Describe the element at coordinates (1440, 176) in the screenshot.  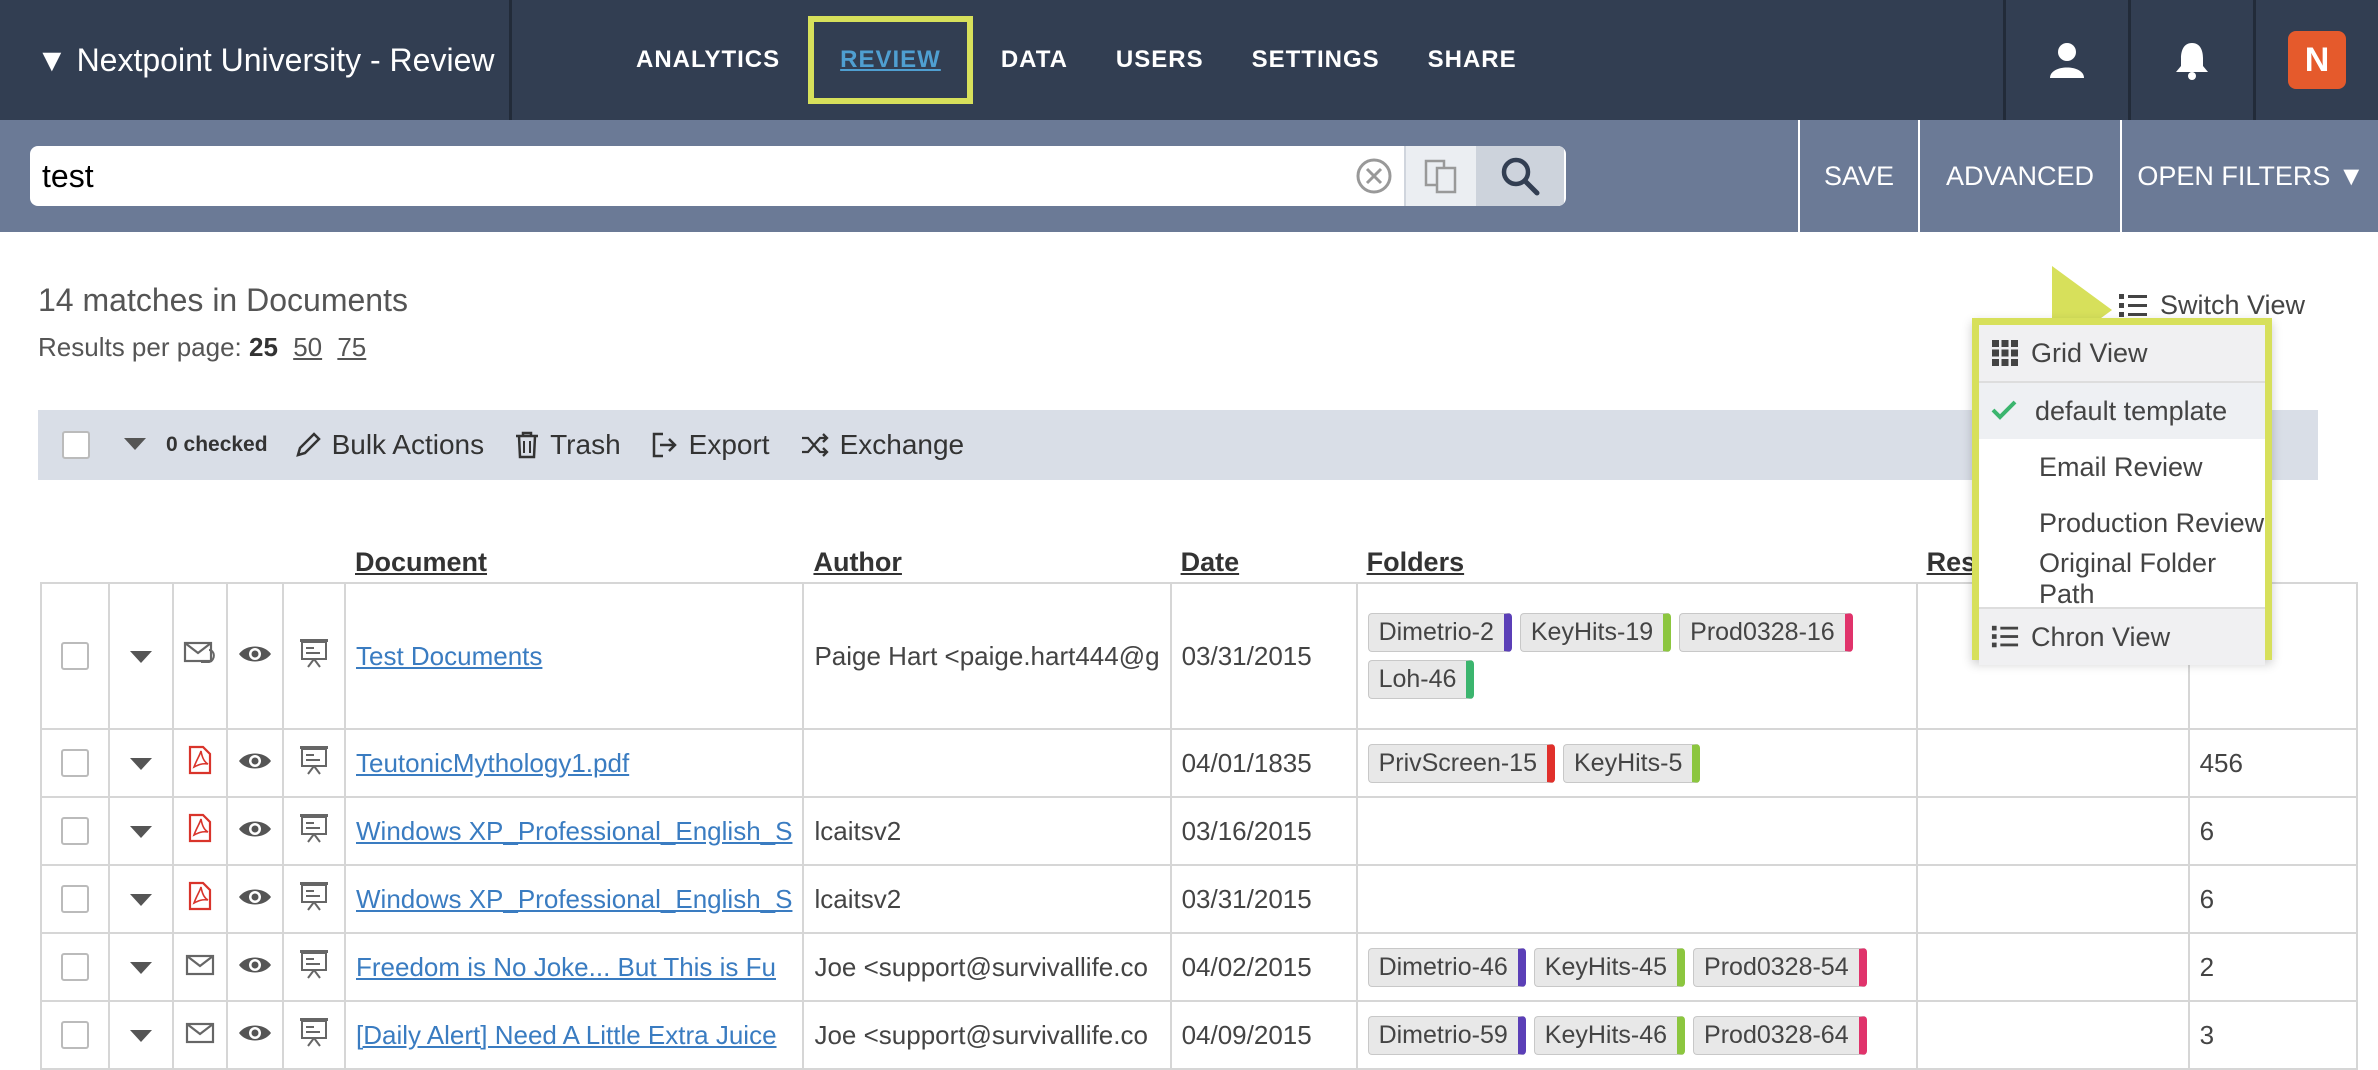
I see `search-scope-button` at that location.